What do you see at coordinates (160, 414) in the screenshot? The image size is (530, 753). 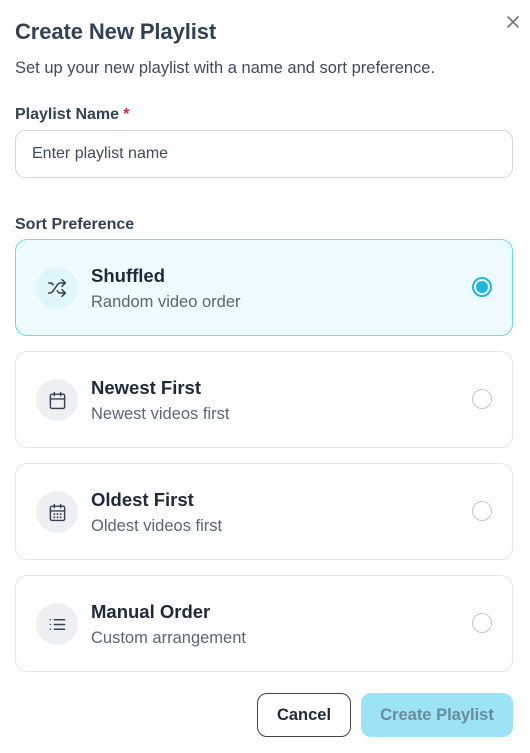 I see `sort-option-description: Newest videos first` at bounding box center [160, 414].